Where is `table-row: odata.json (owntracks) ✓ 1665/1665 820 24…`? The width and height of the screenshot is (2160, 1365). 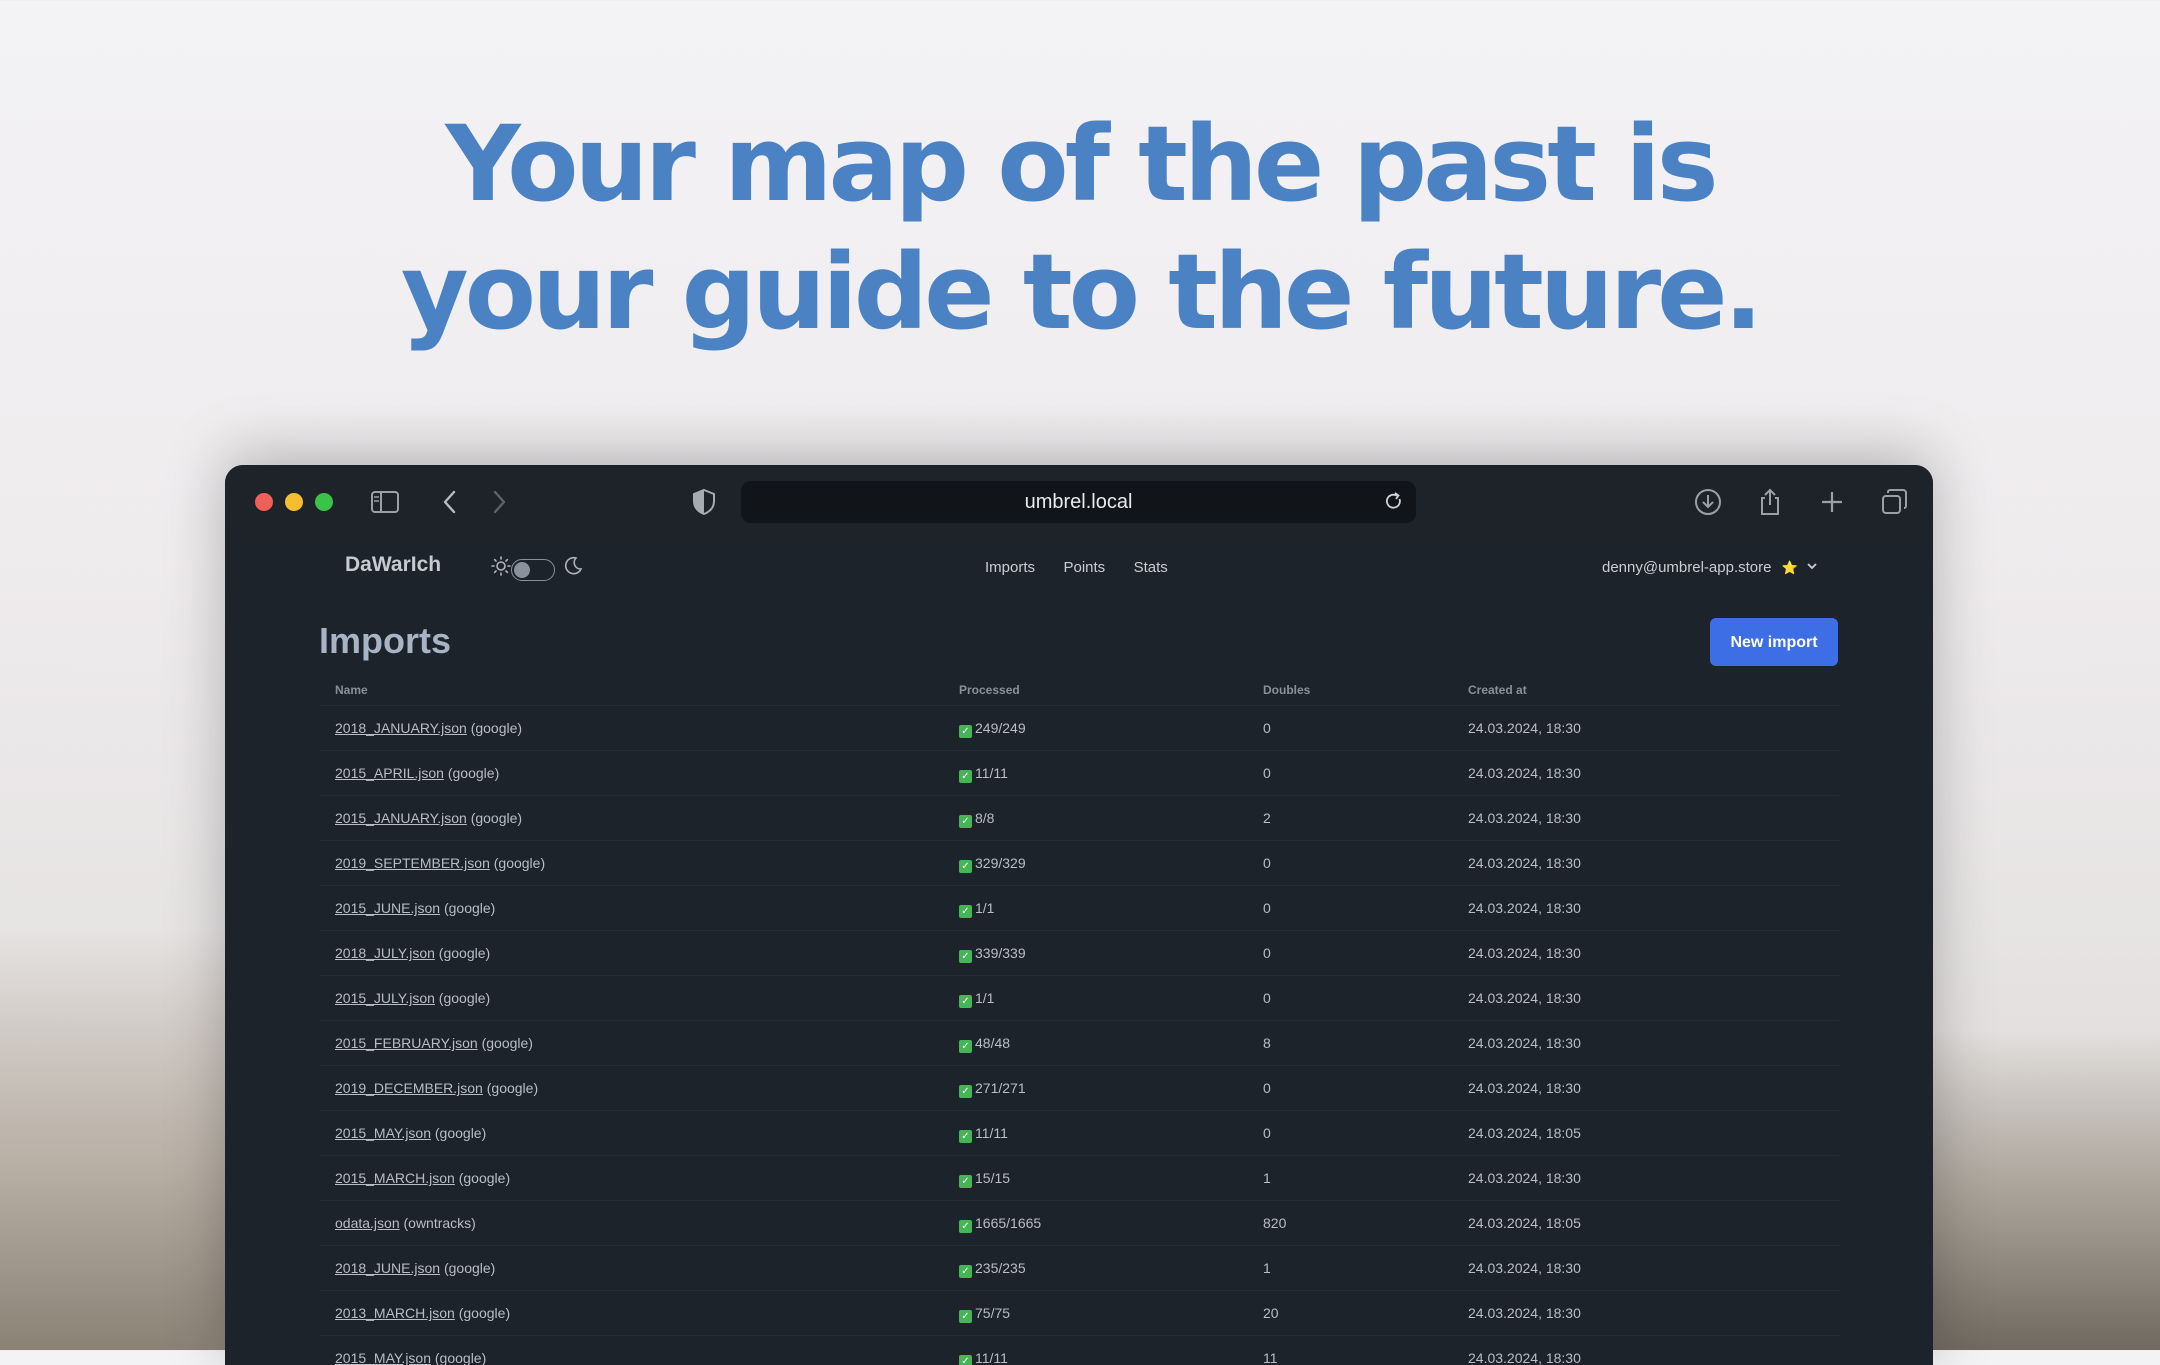
table-row: odata.json (owntracks) ✓ 1665/1665 820 24… is located at coordinates (1079, 1222).